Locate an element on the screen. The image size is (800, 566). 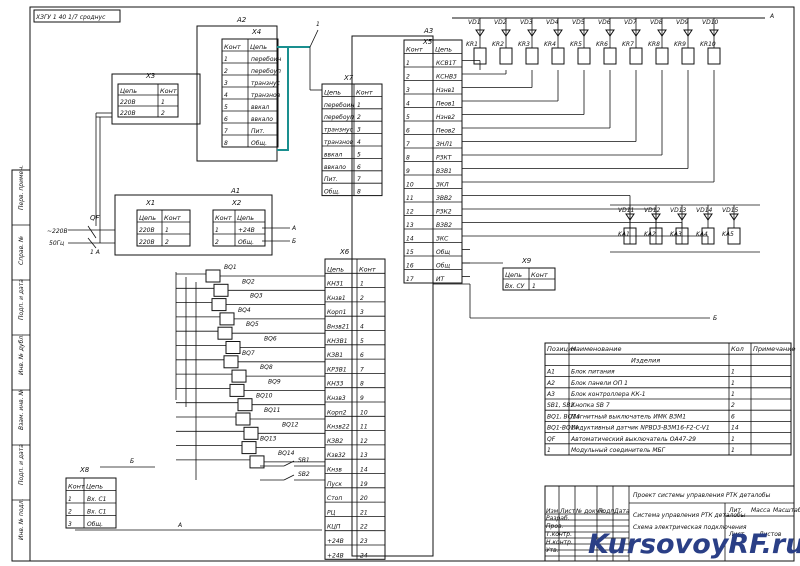
x5-cell: Нзнв1 is located at coordinates (445, 90).